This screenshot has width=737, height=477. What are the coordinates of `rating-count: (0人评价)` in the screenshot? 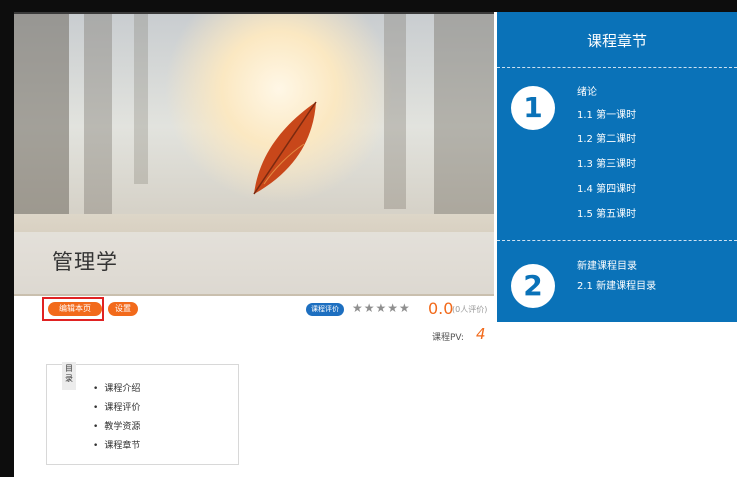 It's located at (470, 309).